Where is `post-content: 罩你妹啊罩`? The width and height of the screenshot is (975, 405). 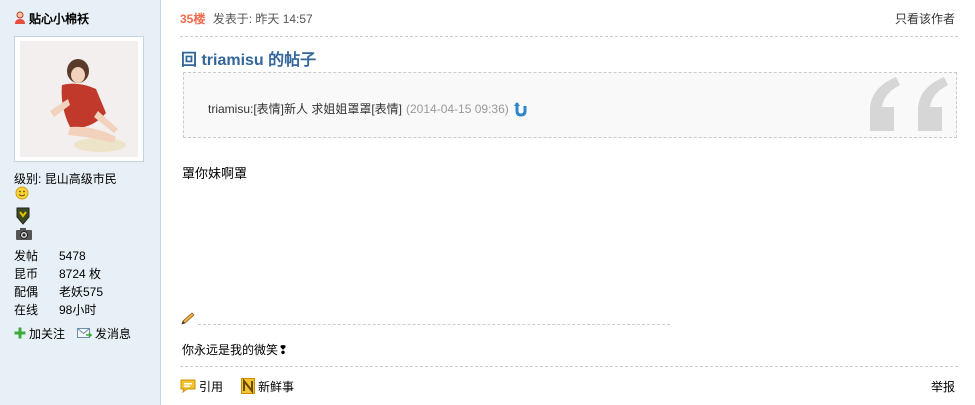 post-content: 罩你妹啊罩 is located at coordinates (215, 173).